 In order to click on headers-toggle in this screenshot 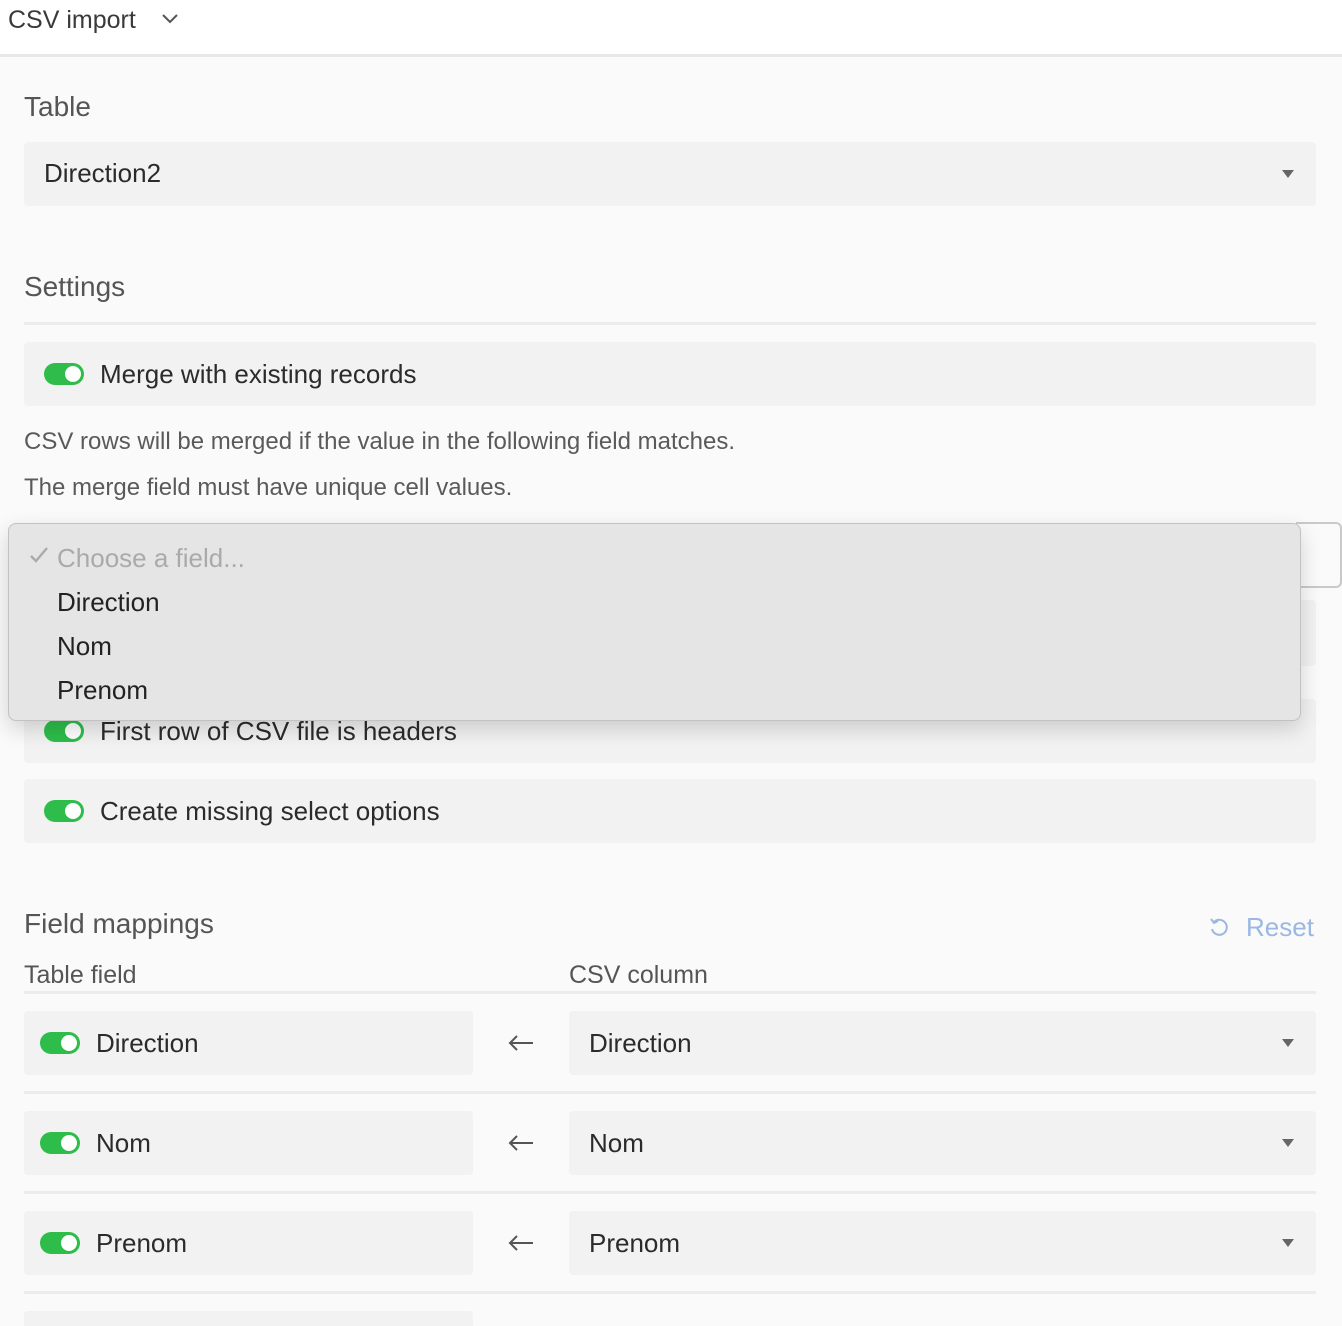, I will do `click(64, 731)`.